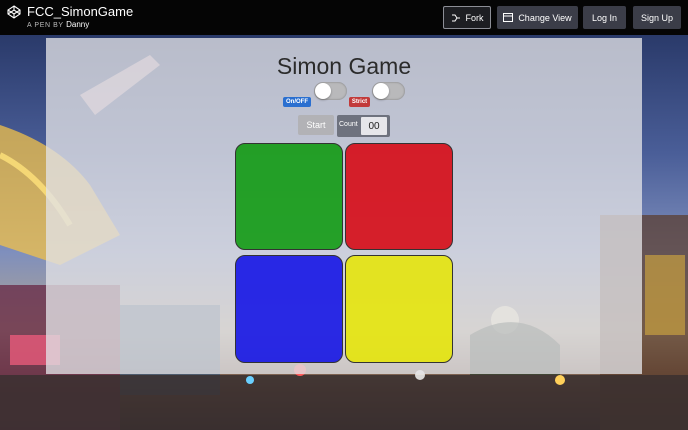  What do you see at coordinates (348, 124) in the screenshot?
I see `count-label: Count` at bounding box center [348, 124].